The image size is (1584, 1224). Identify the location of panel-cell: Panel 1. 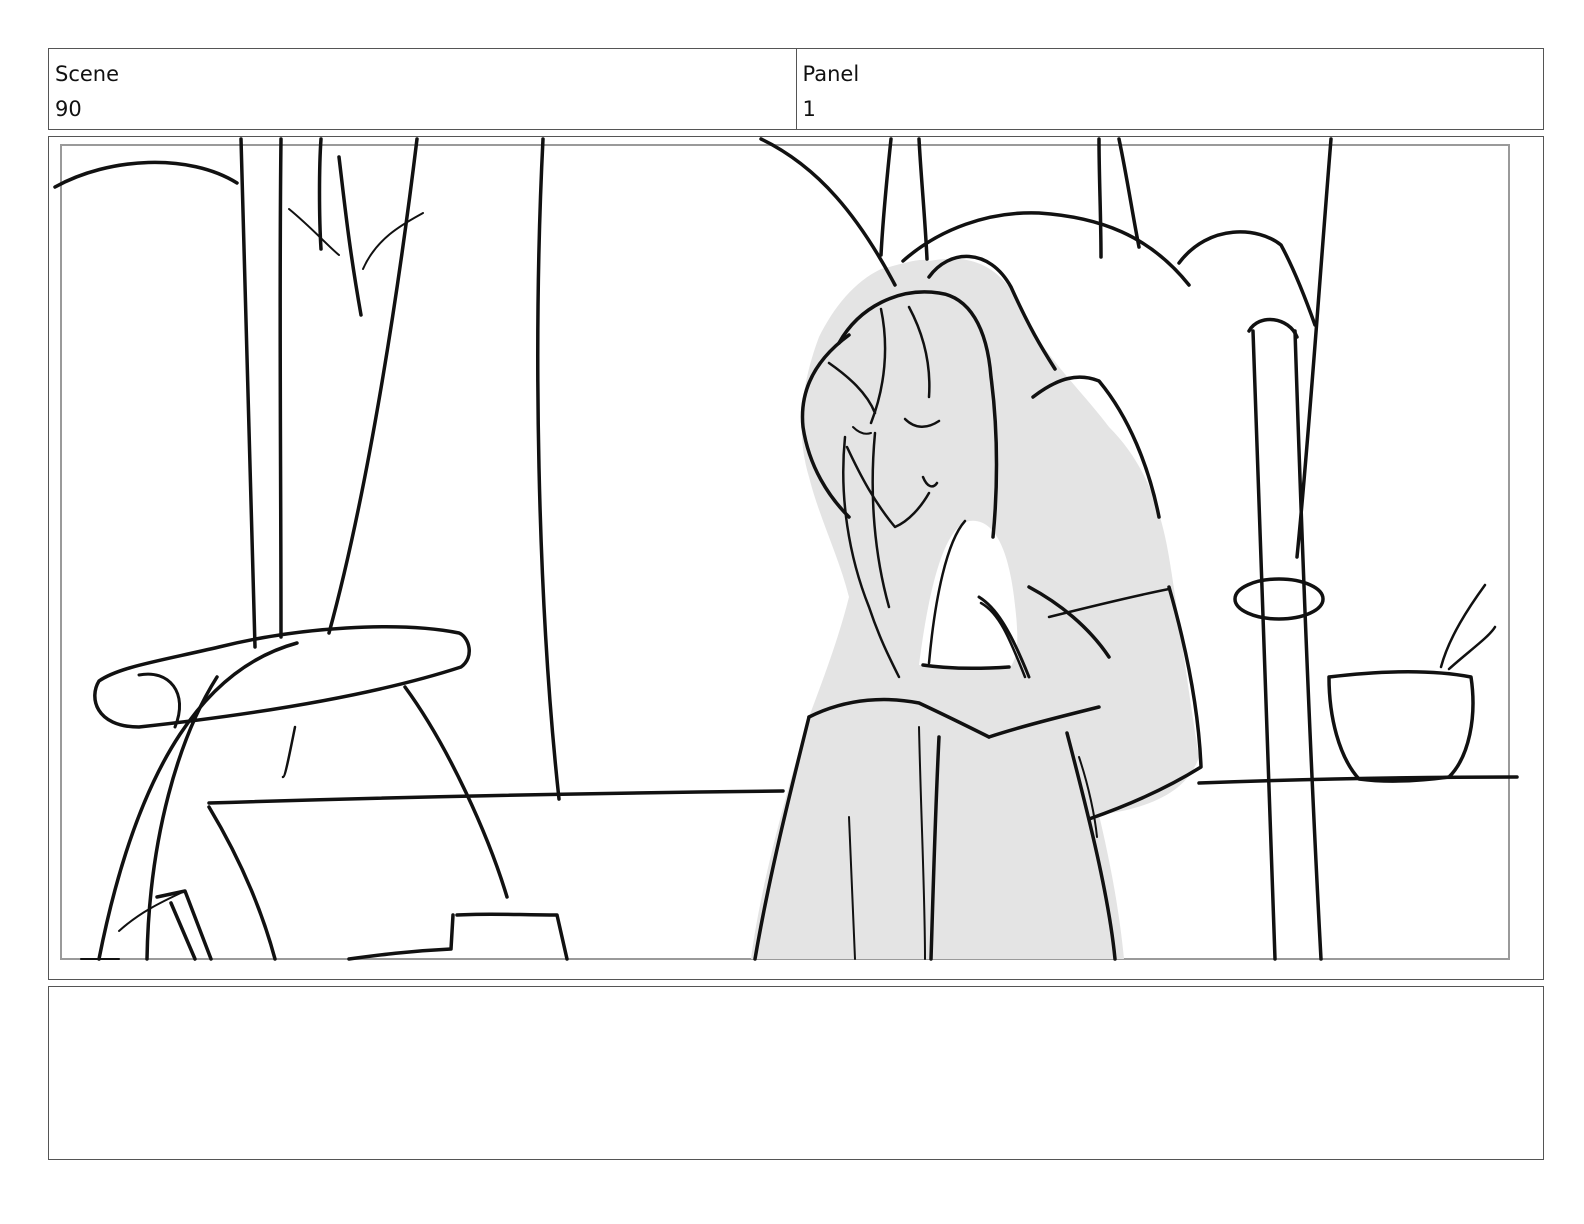
(1169, 89).